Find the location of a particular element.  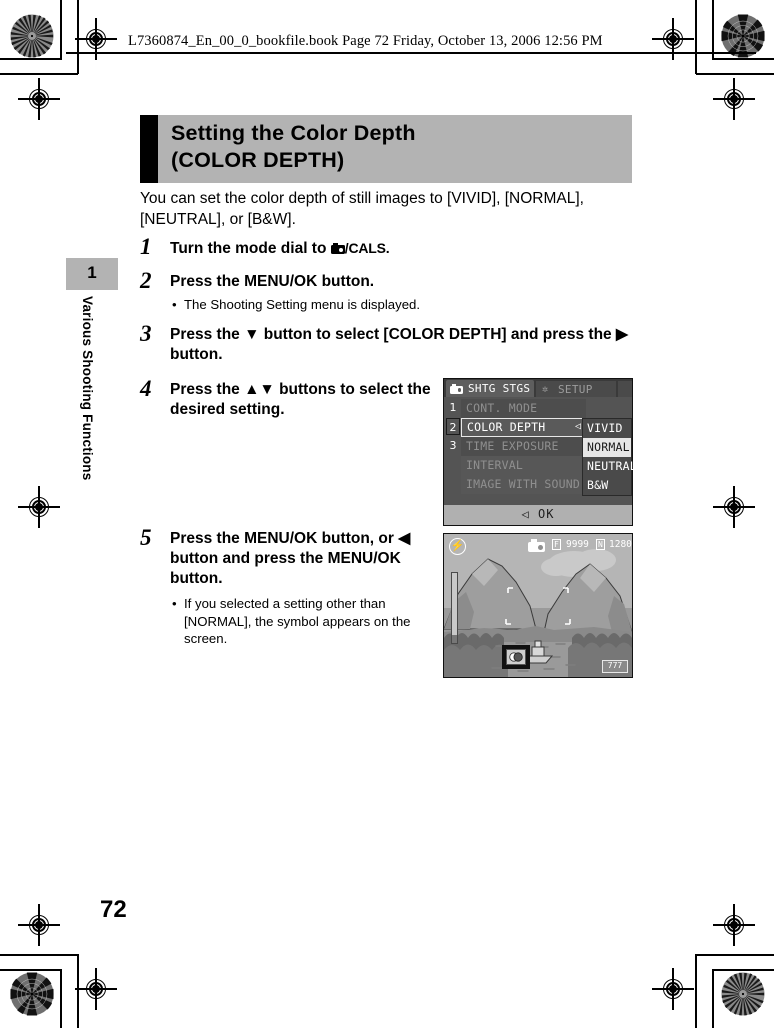

color-depth-symbol-icon is located at coordinates (516, 657).